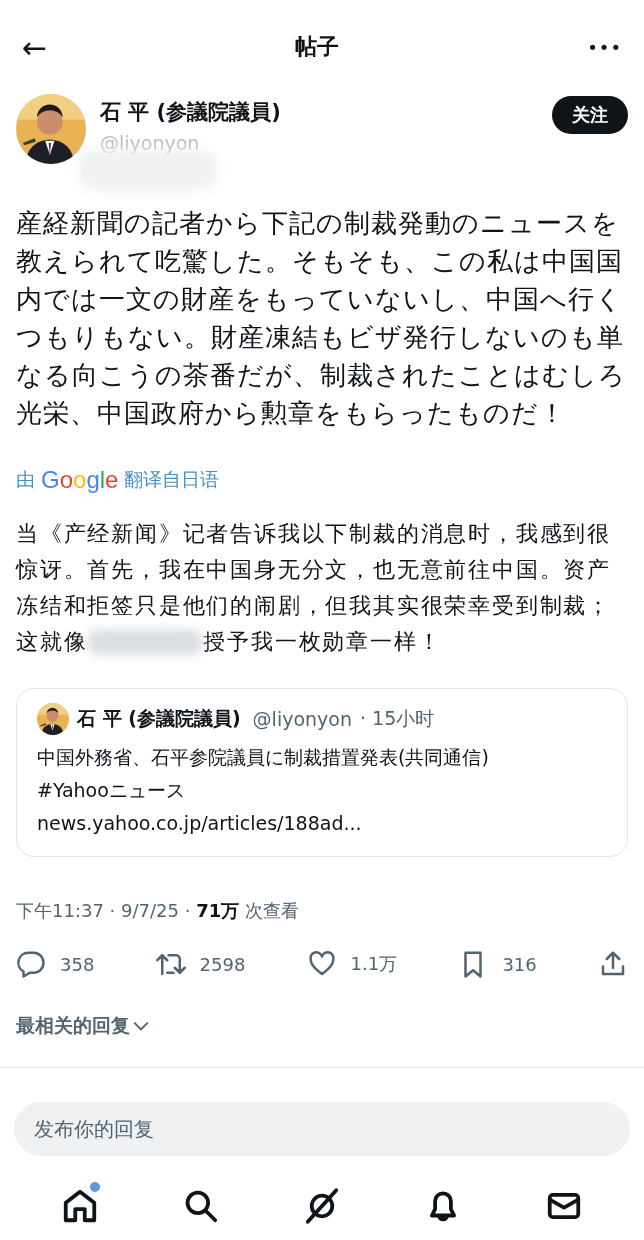  I want to click on quoted-text: #Yahooニュース, so click(111, 790).